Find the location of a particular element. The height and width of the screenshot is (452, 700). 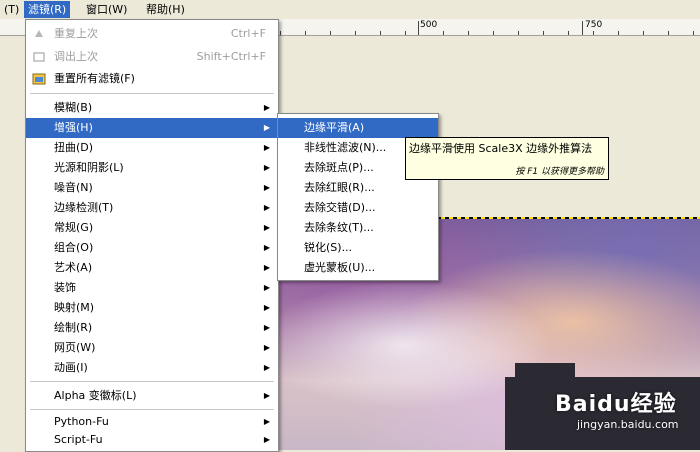

menu-item-enhance: 增强(H) ▶ is located at coordinates (152, 128).